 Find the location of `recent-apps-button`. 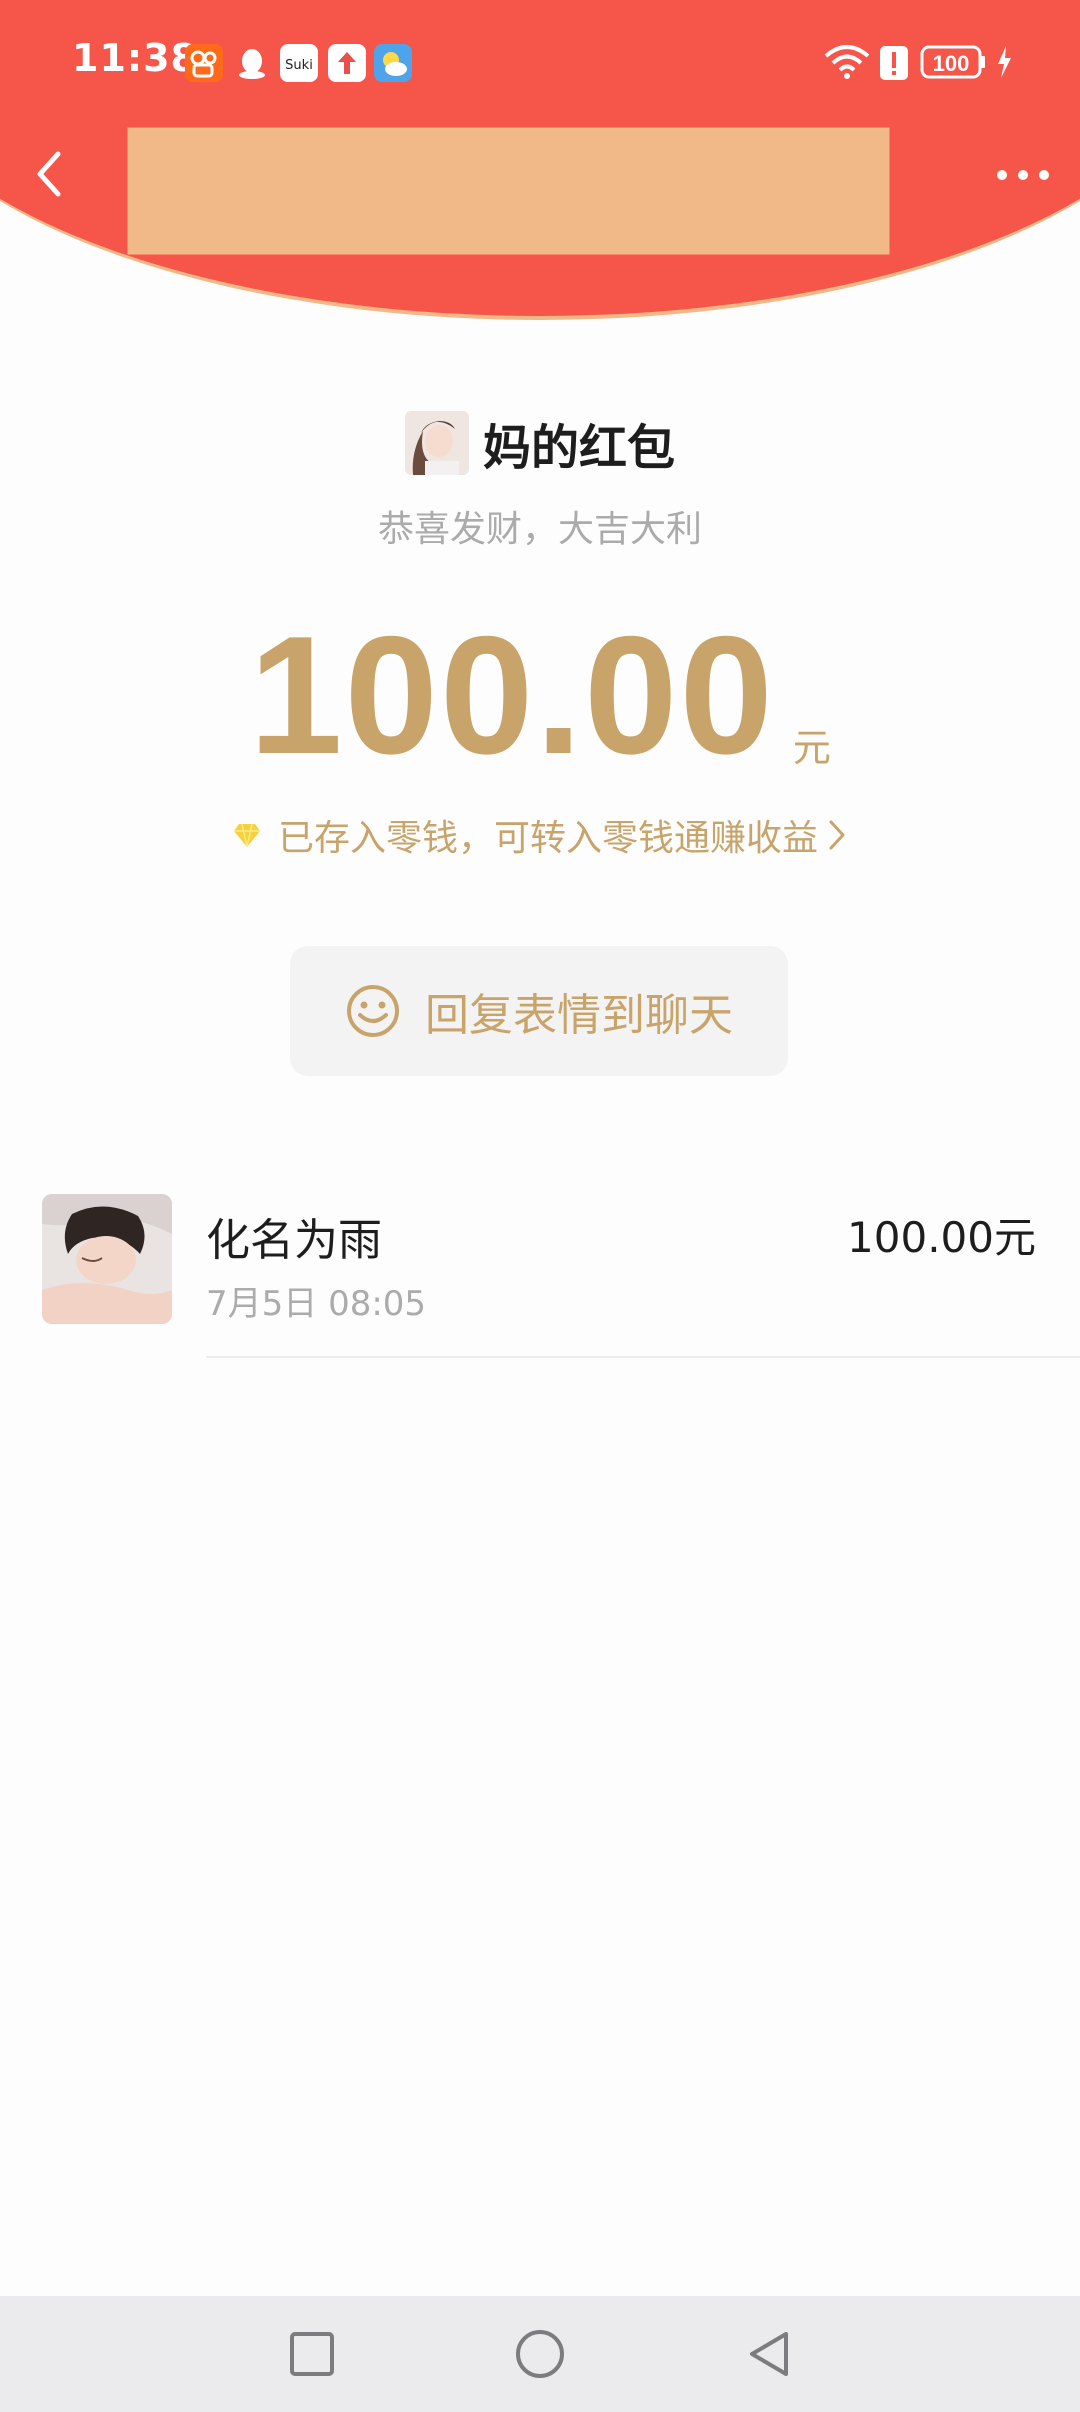

recent-apps-button is located at coordinates (312, 2354).